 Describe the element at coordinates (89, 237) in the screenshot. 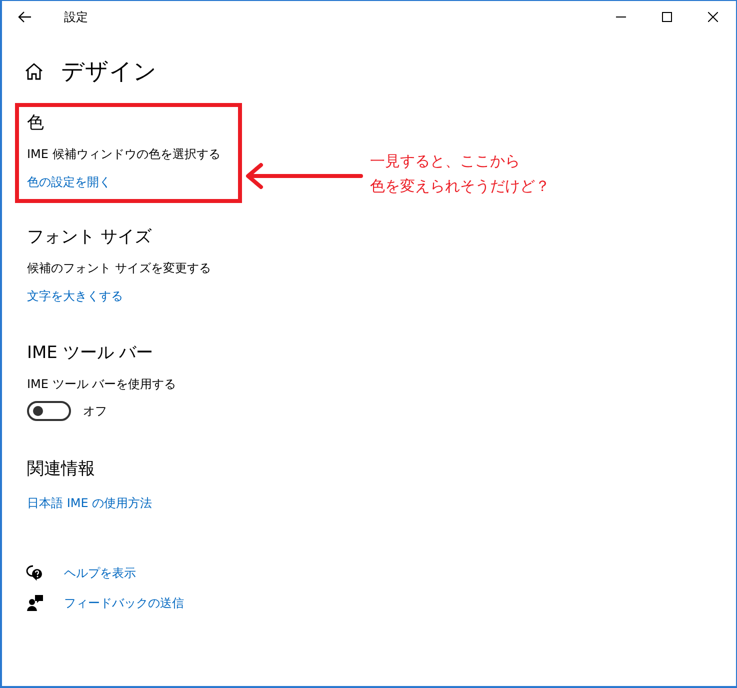

I see `section-heading: フォント サイズ` at that location.